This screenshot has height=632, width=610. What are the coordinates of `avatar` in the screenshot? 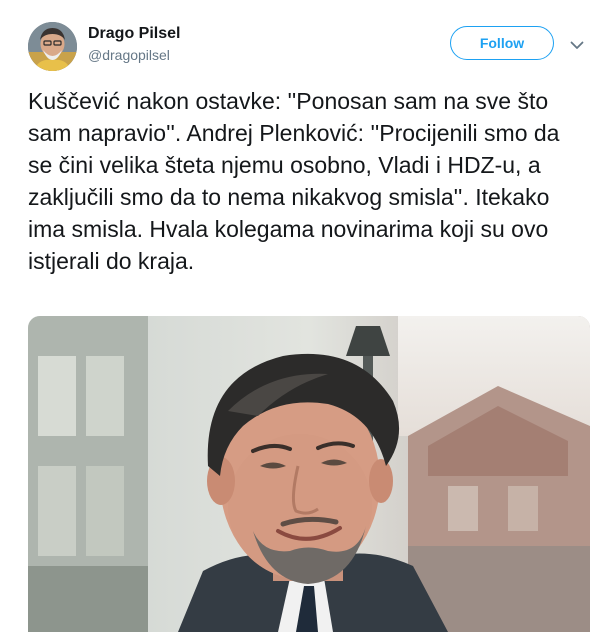 It's located at (52, 46).